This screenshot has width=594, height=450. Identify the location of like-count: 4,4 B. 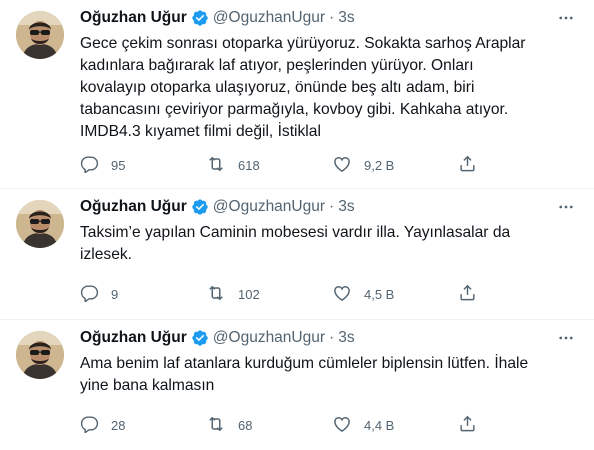
(379, 425).